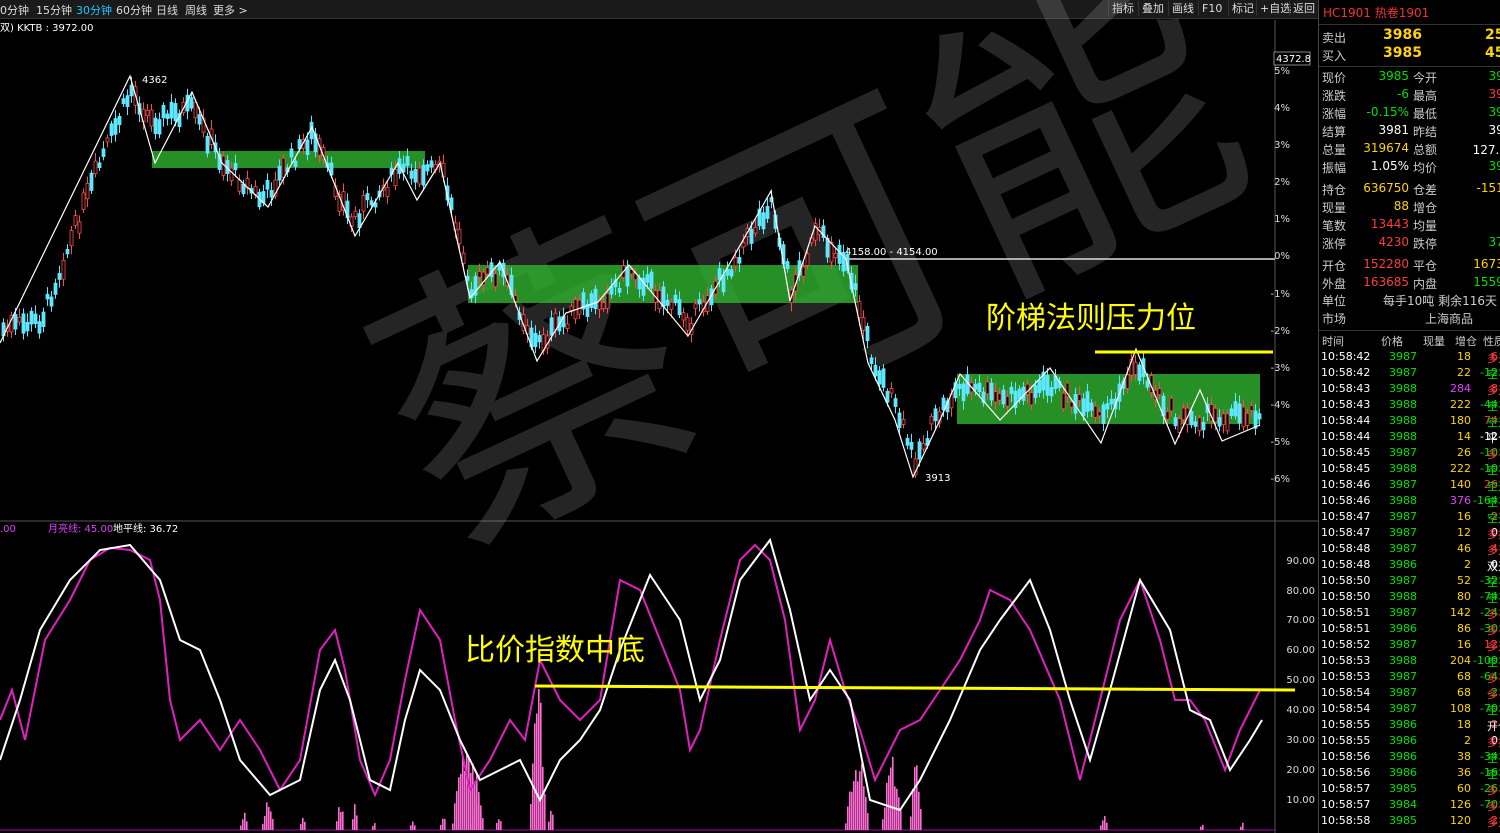 This screenshot has width=1500, height=833. I want to click on tick-row: 10:58:48398620双开, so click(1410, 565).